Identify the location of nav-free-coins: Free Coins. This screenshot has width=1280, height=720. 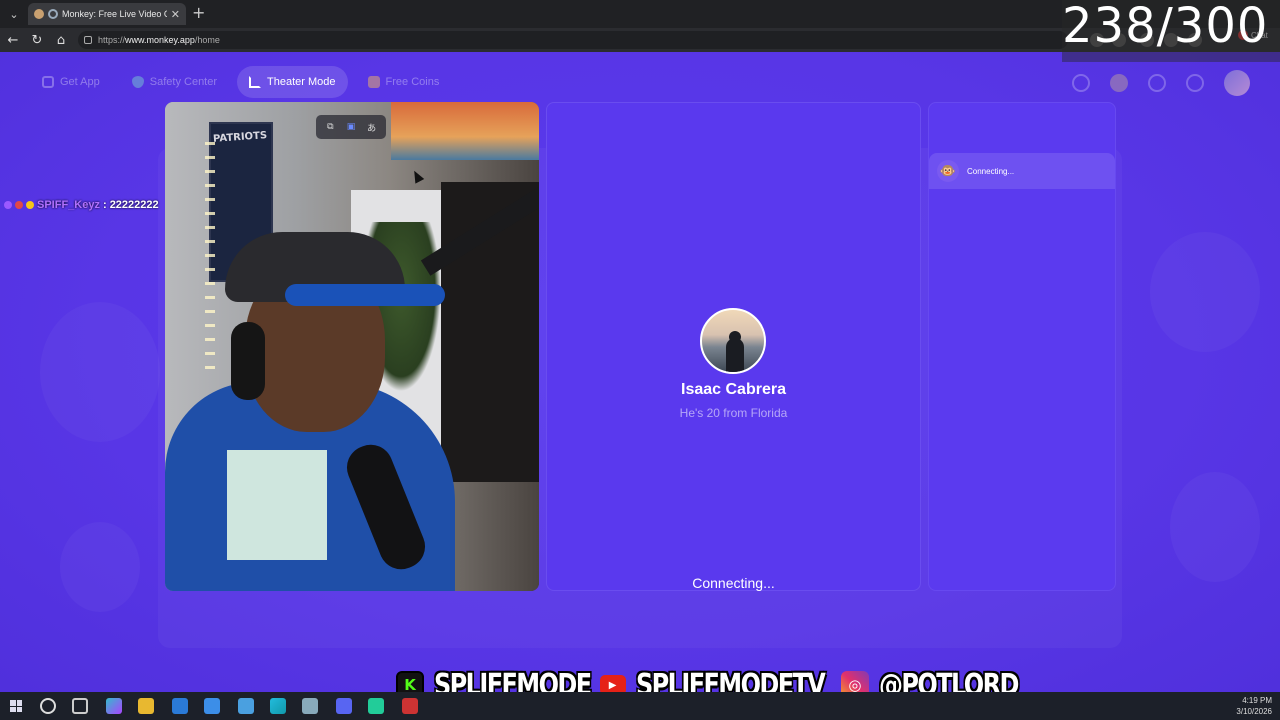
(404, 82).